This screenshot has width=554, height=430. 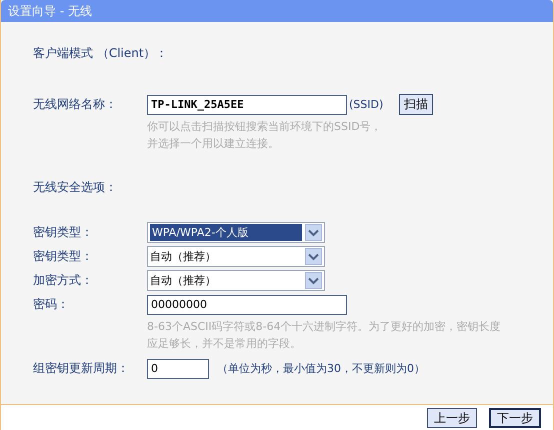 What do you see at coordinates (247, 304) in the screenshot?
I see `password-field: 00000000` at bounding box center [247, 304].